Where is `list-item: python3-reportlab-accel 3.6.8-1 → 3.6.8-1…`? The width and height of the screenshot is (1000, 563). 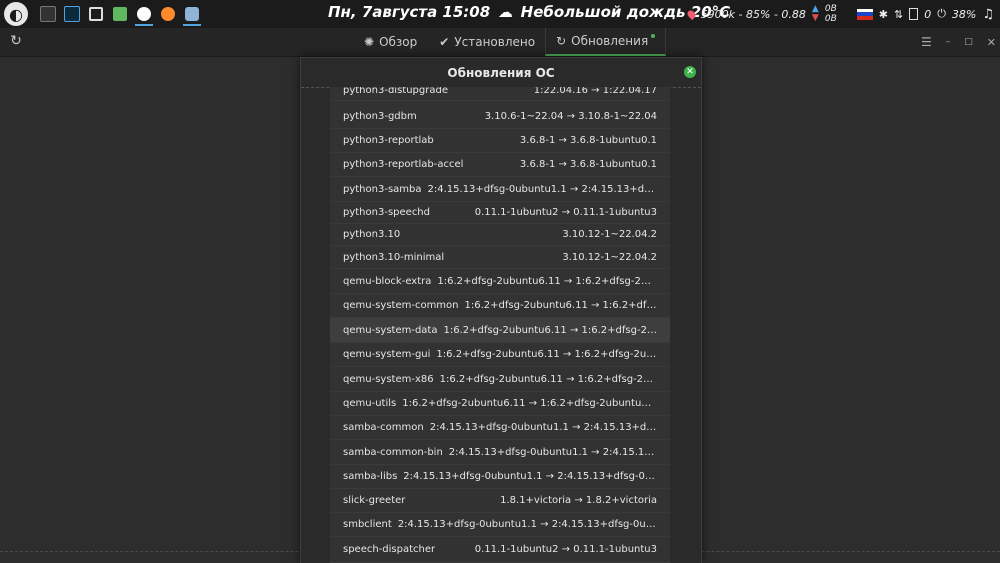
list-item: python3-reportlab-accel 3.6.8-1 → 3.6.8-1… is located at coordinates (500, 165).